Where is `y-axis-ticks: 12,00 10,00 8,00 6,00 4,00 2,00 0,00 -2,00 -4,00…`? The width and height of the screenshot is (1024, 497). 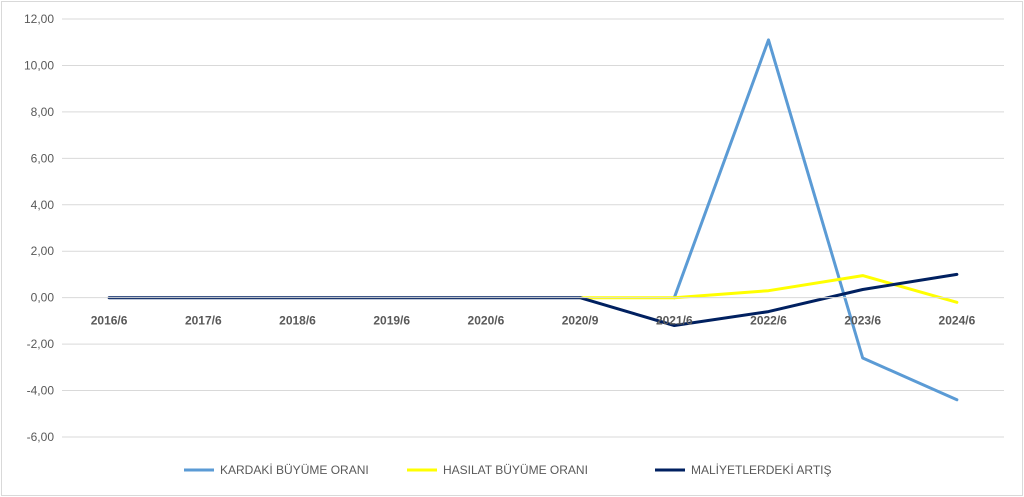 y-axis-ticks: 12,00 10,00 8,00 6,00 4,00 2,00 0,00 -2,00 -4,00… is located at coordinates (39, 228).